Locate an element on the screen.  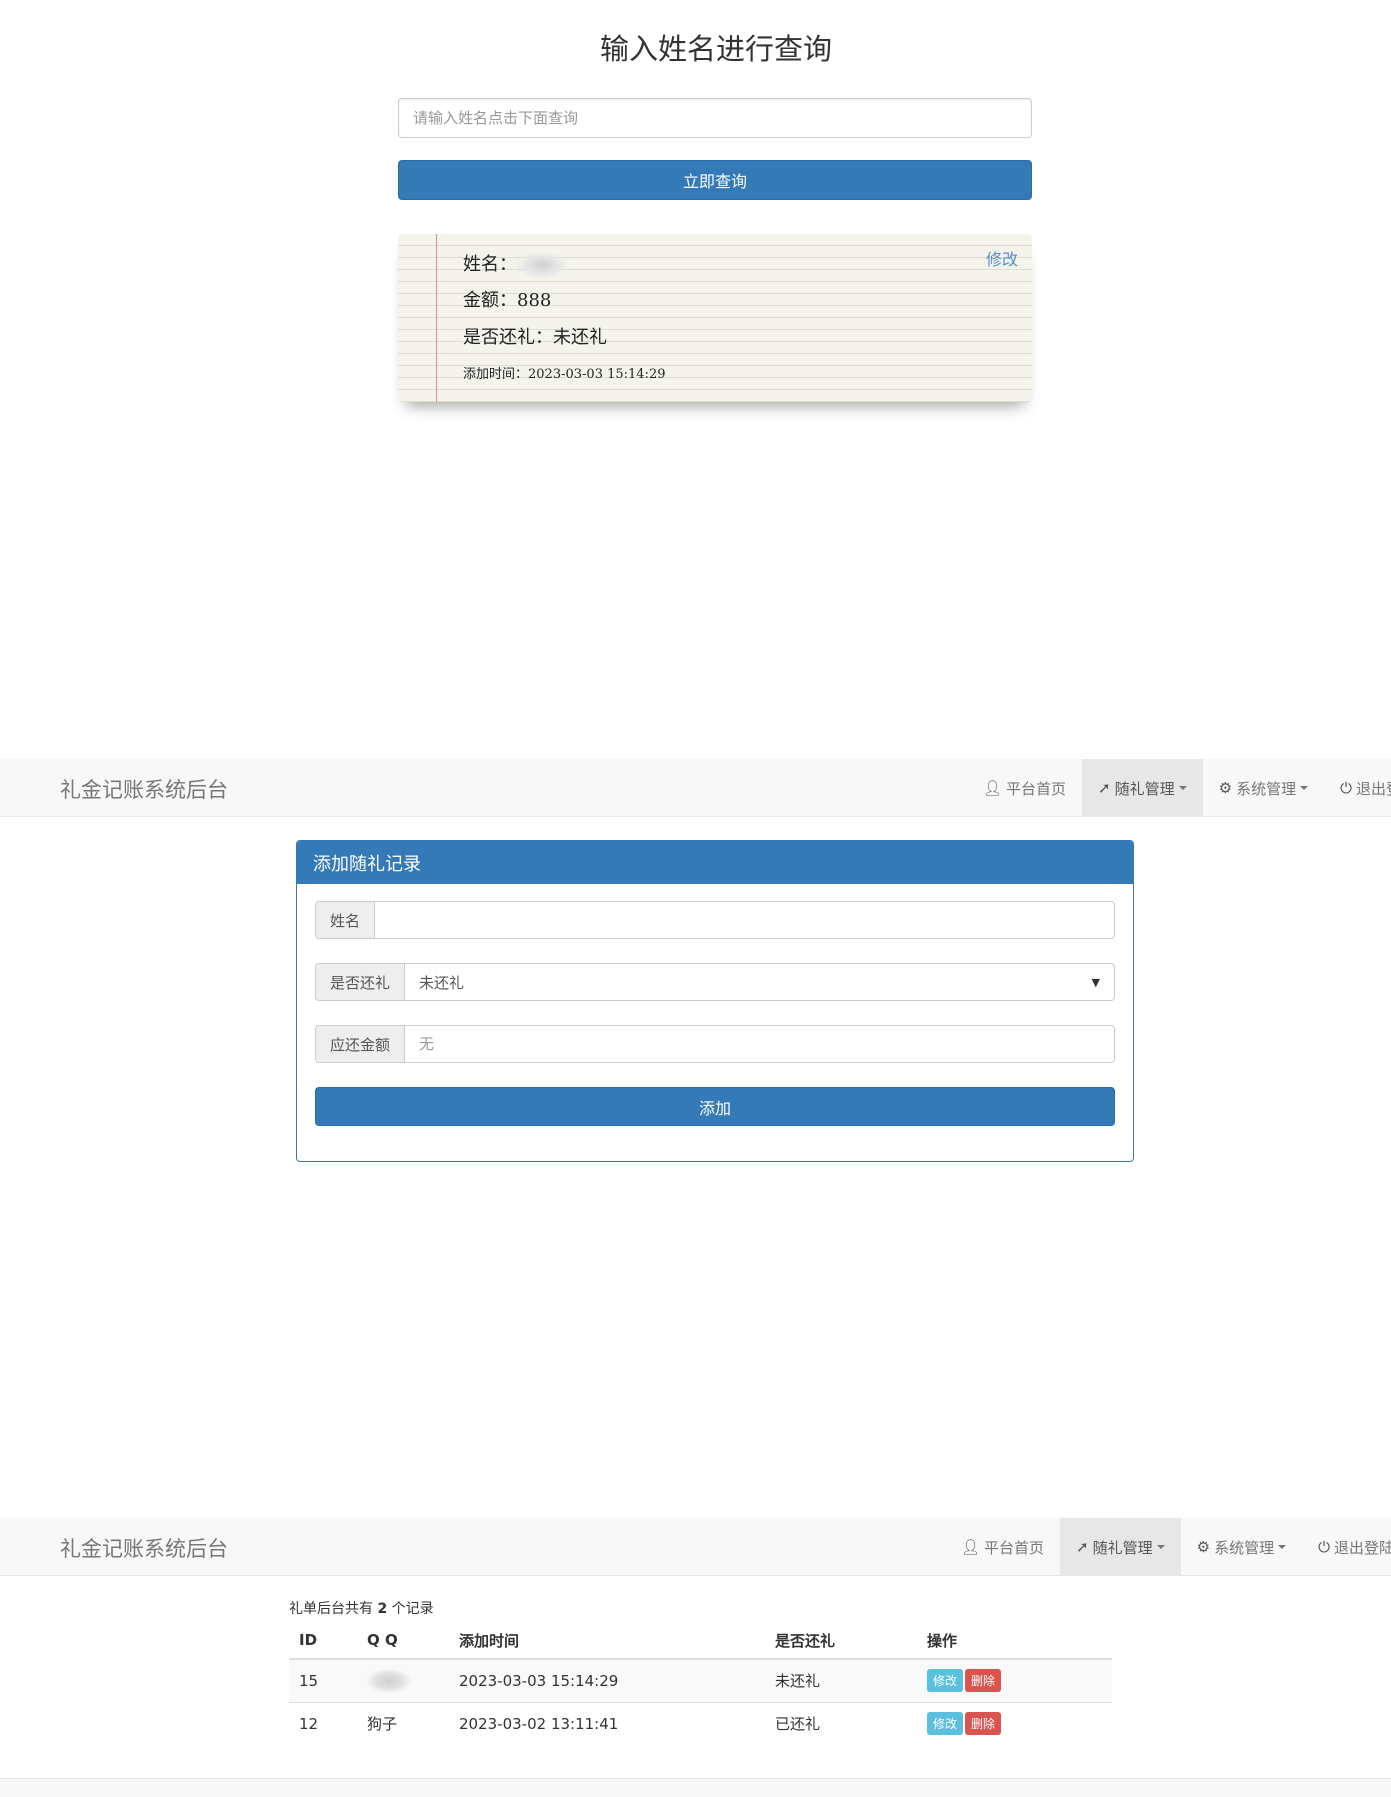
note-margin-line is located at coordinates (436, 318).